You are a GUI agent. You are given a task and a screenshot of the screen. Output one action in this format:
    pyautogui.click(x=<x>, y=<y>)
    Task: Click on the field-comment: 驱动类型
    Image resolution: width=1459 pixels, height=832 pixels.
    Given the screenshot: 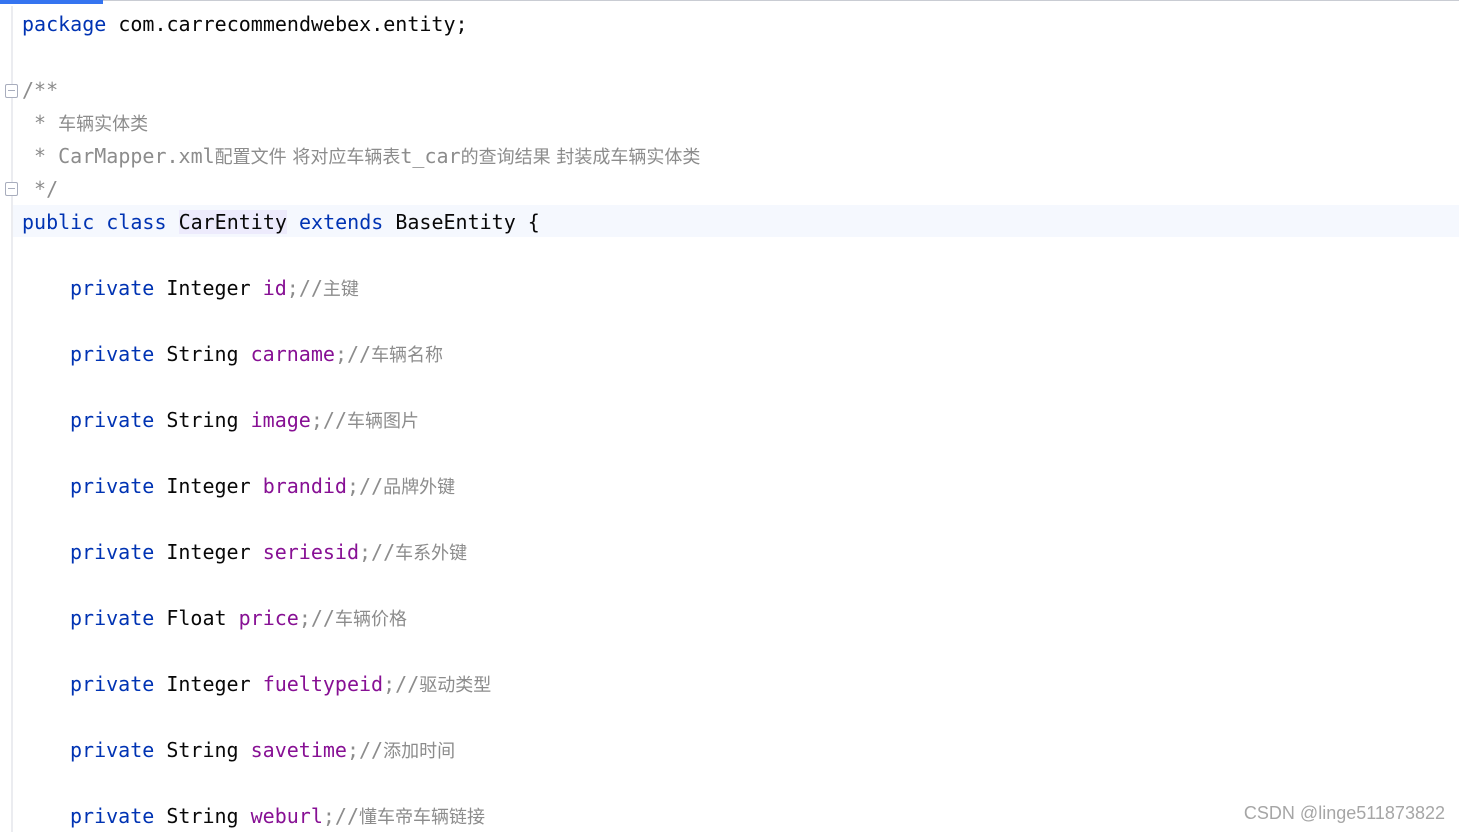 What is the action you would take?
    pyautogui.click(x=455, y=685)
    